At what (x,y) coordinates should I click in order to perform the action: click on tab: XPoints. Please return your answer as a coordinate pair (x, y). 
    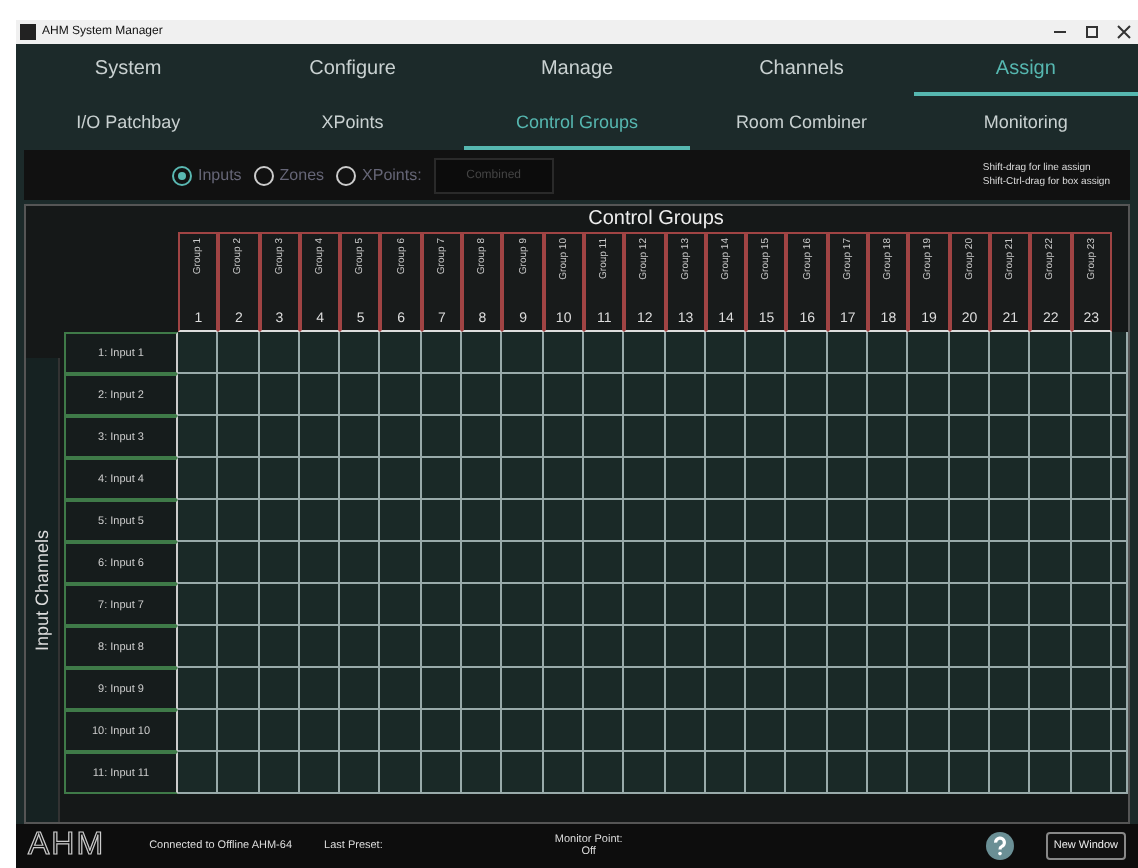
    Looking at the image, I should click on (352, 123).